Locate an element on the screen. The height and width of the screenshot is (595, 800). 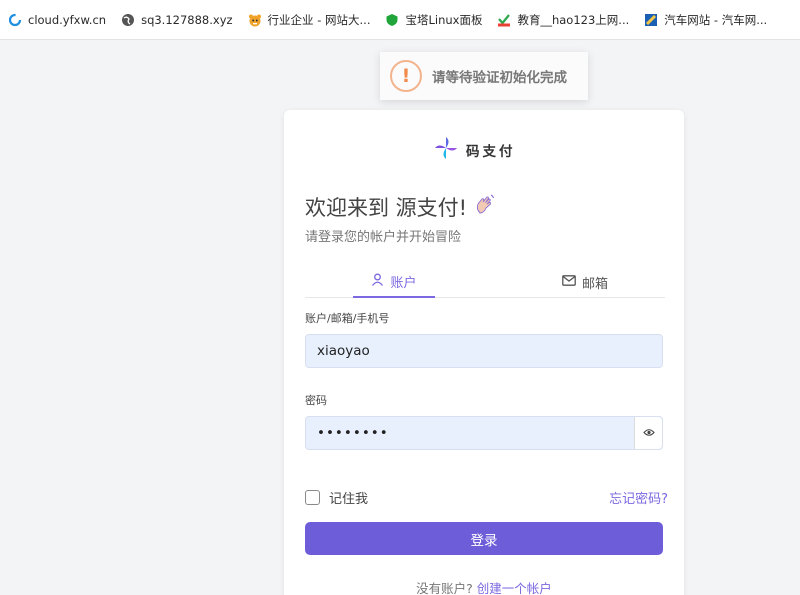
welcome-title: 欢迎来到 源支付! is located at coordinates (386, 208).